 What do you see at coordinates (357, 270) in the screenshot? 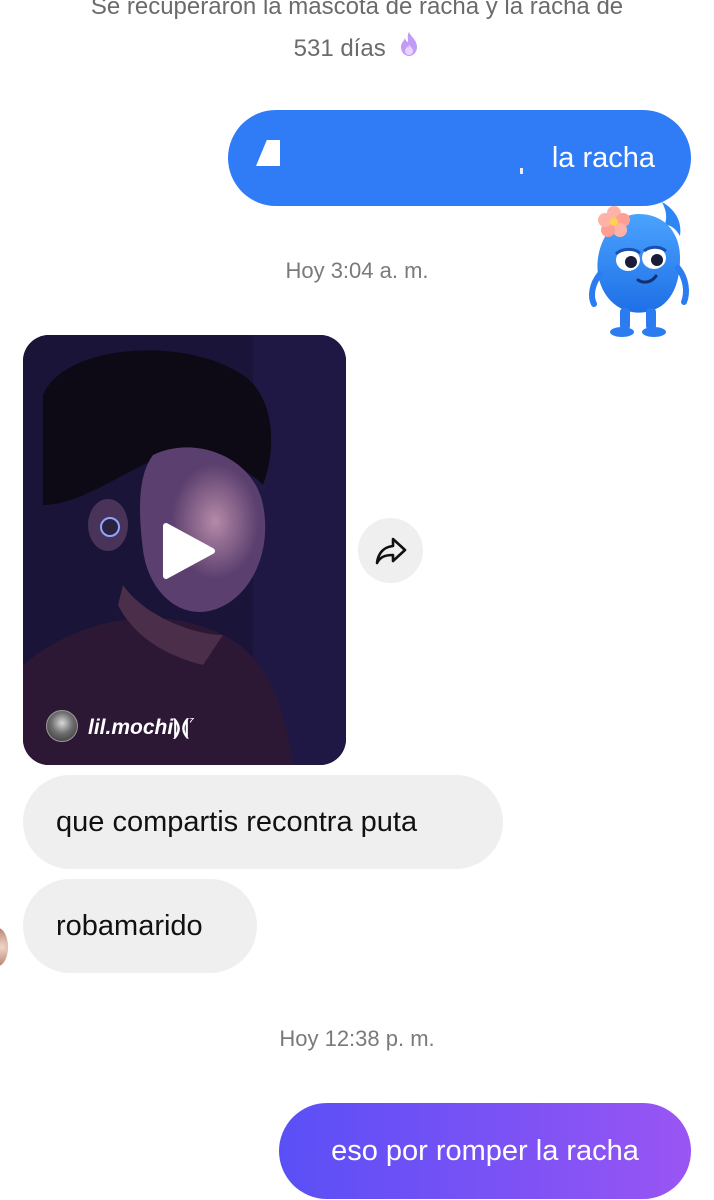
I see `timestamp: Hoy 3:04 a. m.` at bounding box center [357, 270].